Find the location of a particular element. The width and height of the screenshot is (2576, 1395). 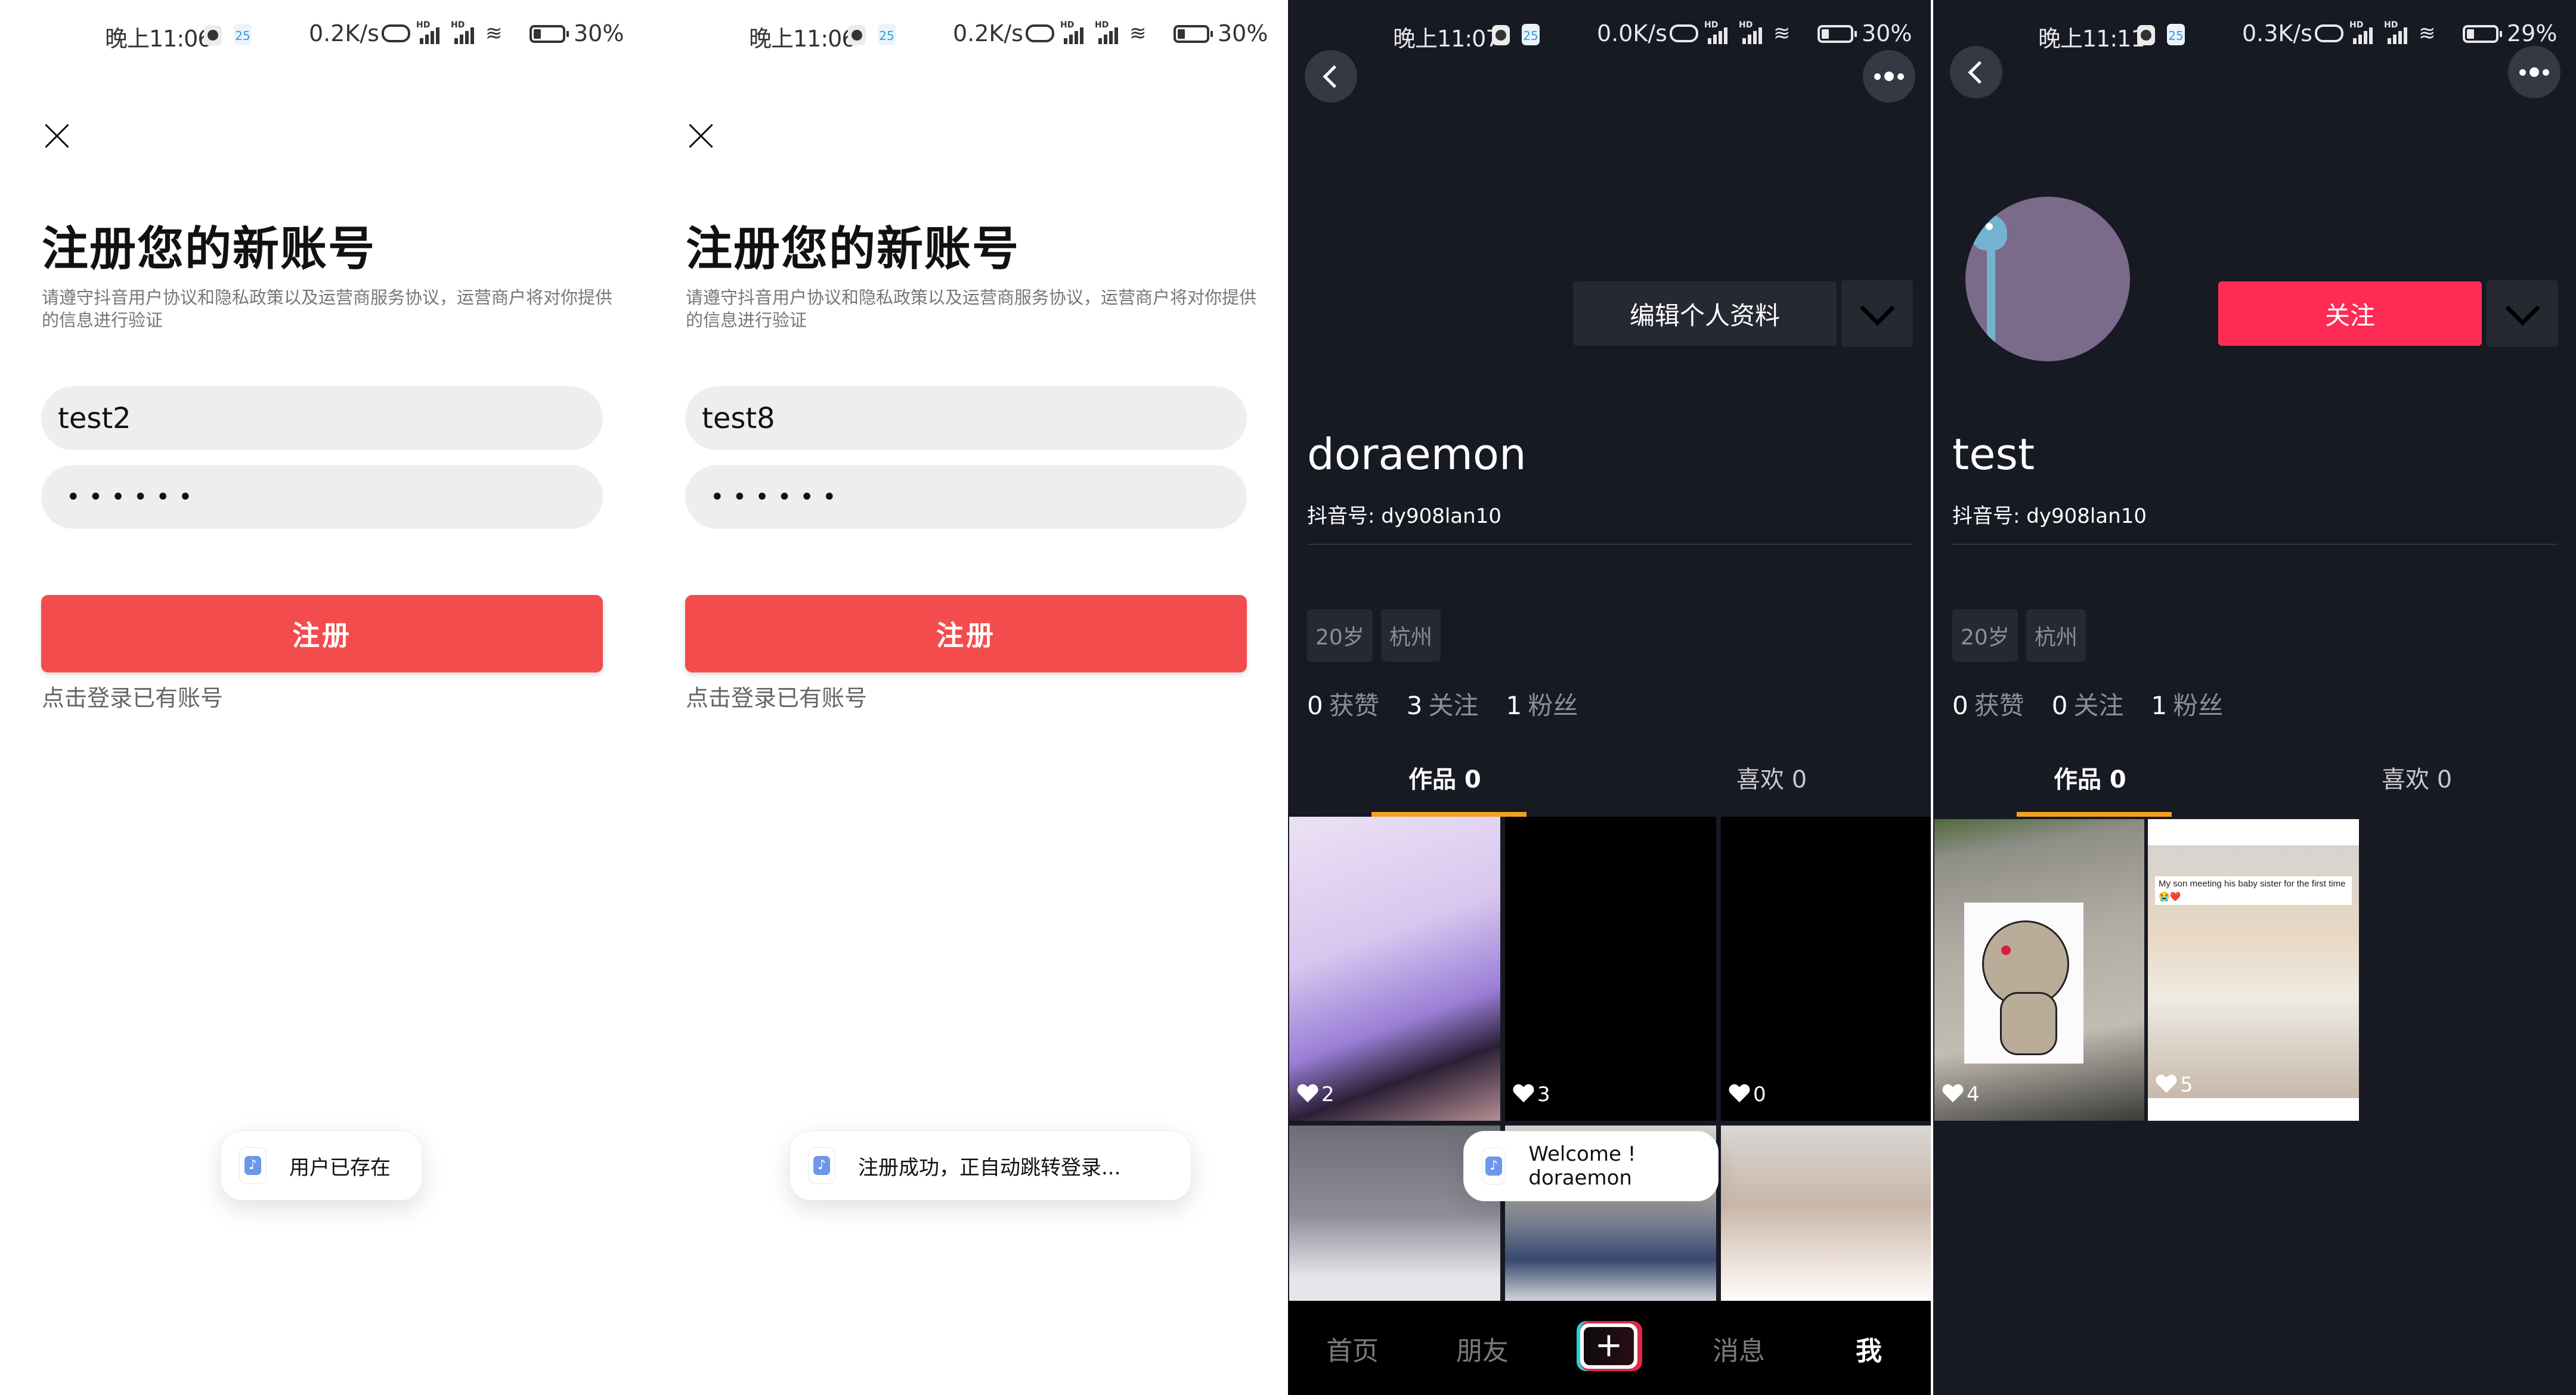

tag-city: 杭州 is located at coordinates (2056, 635).